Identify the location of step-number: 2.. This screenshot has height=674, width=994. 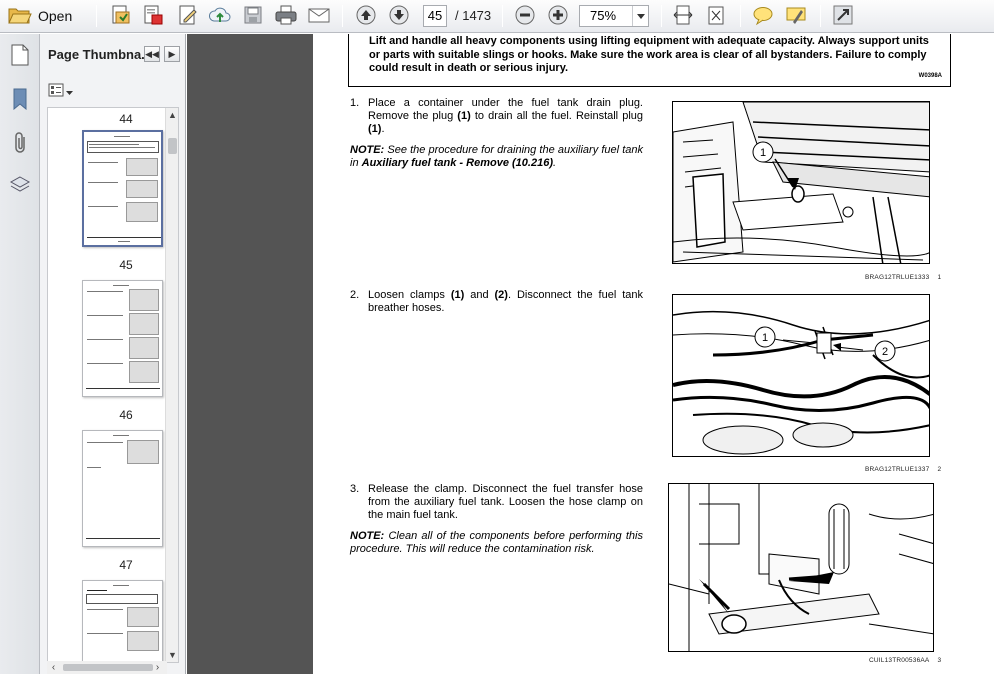
(355, 295).